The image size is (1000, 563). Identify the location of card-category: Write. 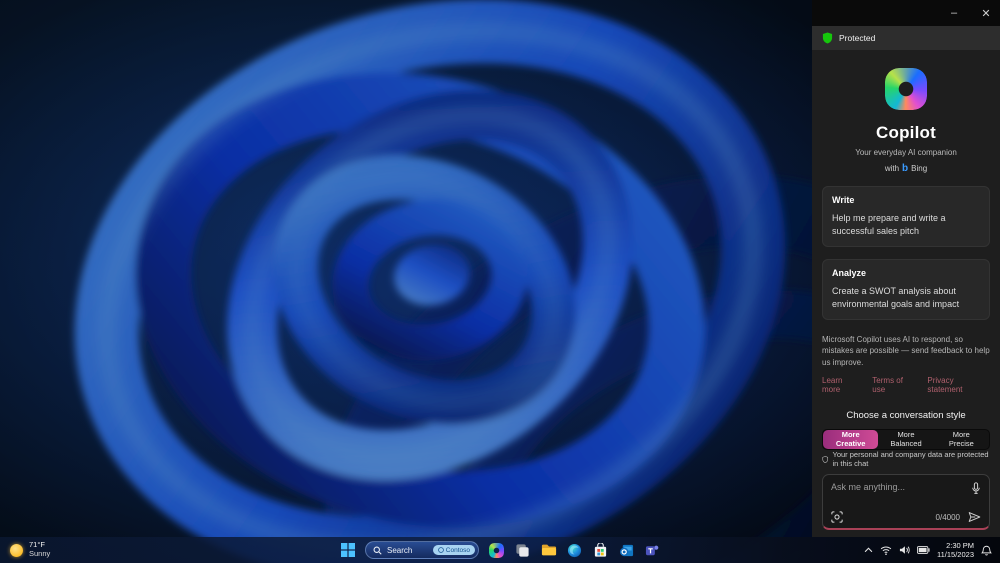
(843, 200).